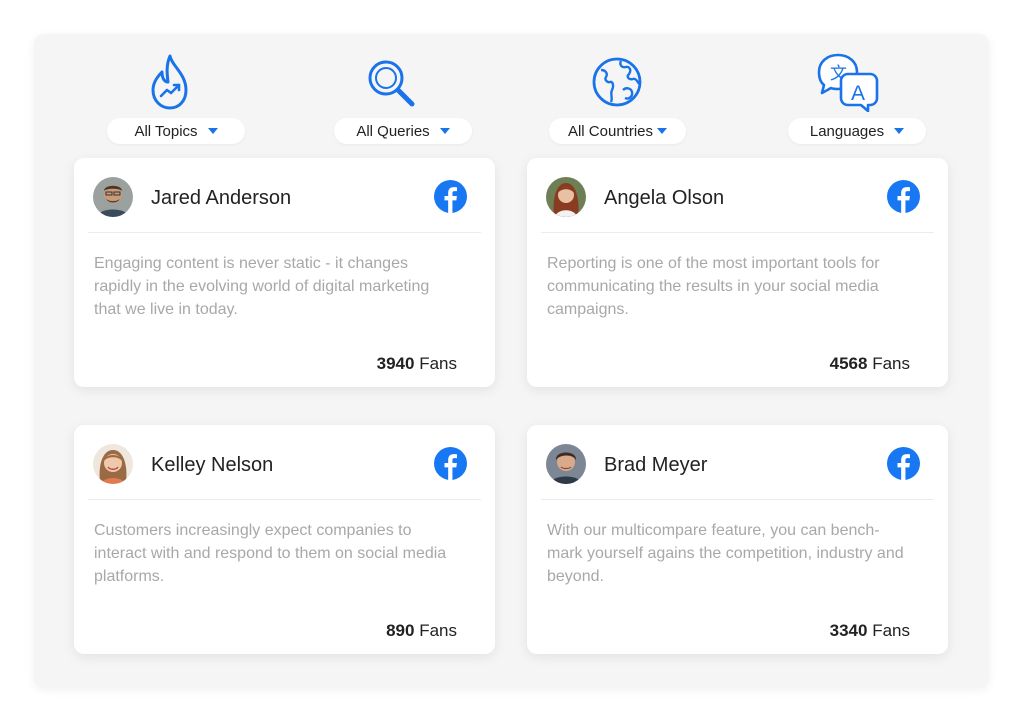 The image size is (1024, 721). I want to click on topics-dropdown-label: All Topics, so click(166, 131).